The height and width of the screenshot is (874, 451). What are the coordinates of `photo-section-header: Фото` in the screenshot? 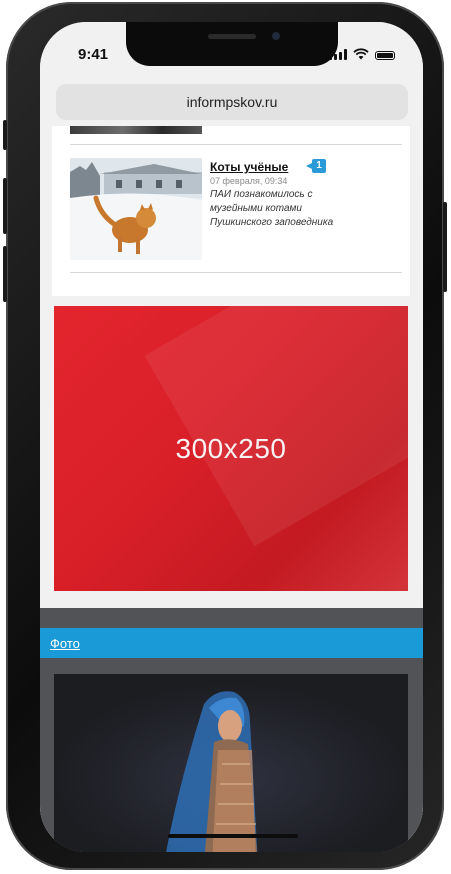 It's located at (231, 643).